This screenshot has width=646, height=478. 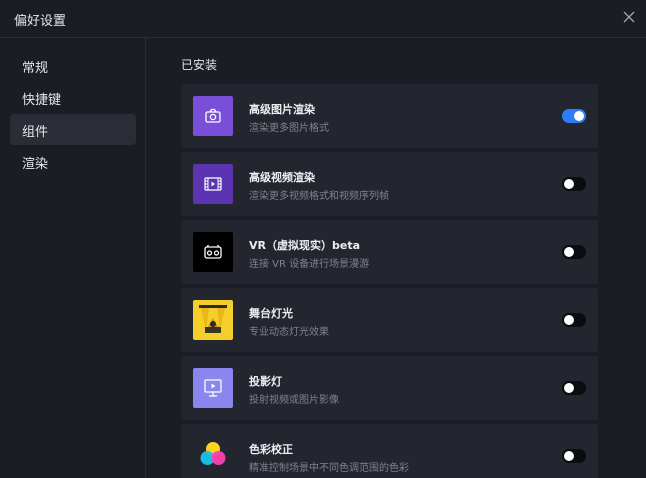 What do you see at coordinates (35, 132) in the screenshot?
I see `sidebar-item-label: 组件` at bounding box center [35, 132].